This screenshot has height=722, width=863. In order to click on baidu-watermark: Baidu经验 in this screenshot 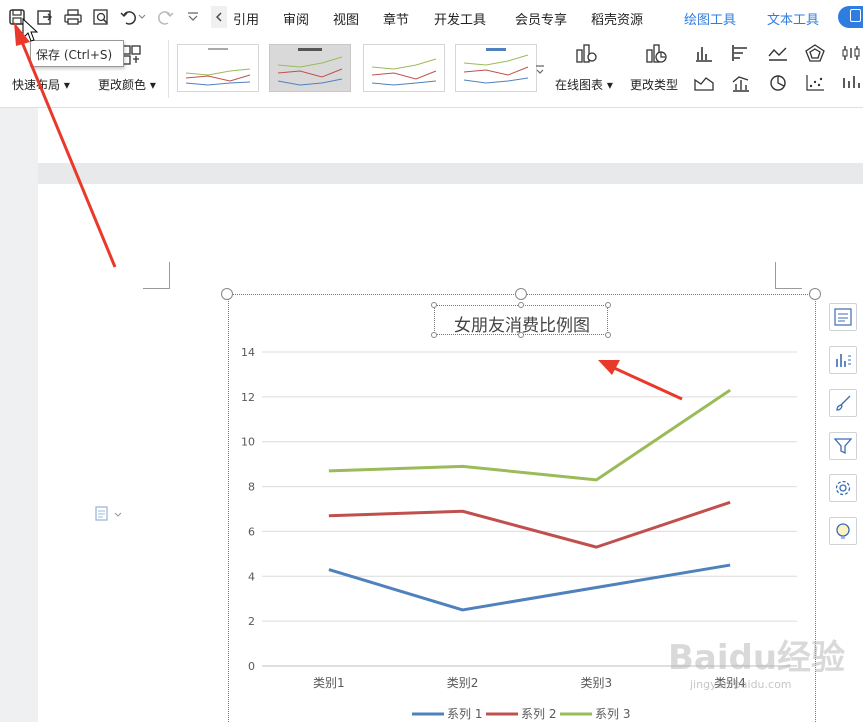, I will do `click(757, 658)`.